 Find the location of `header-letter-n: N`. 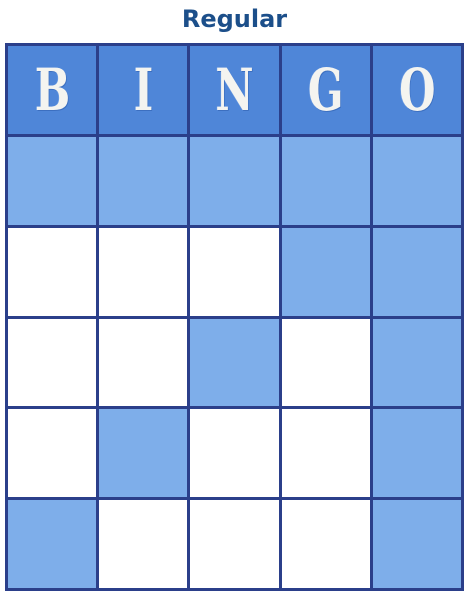

header-letter-n: N is located at coordinates (234, 89).